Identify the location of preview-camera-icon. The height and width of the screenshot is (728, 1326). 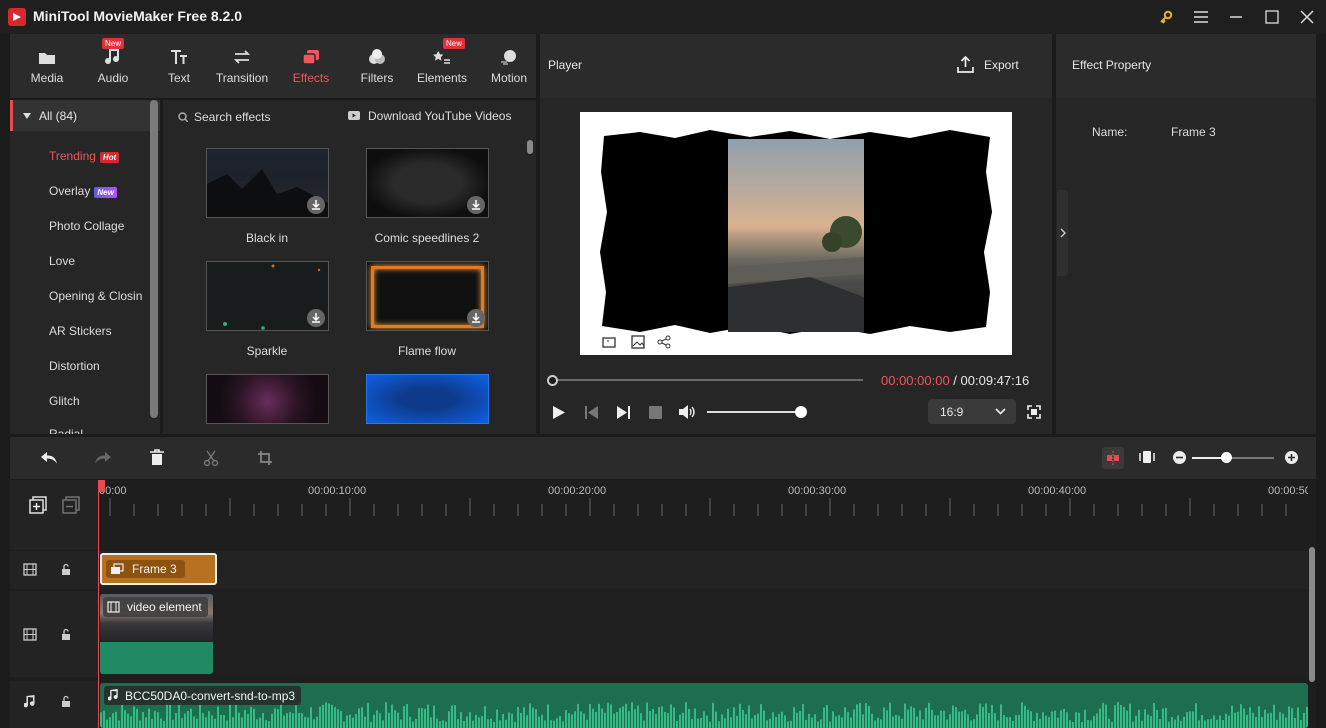
(610, 342).